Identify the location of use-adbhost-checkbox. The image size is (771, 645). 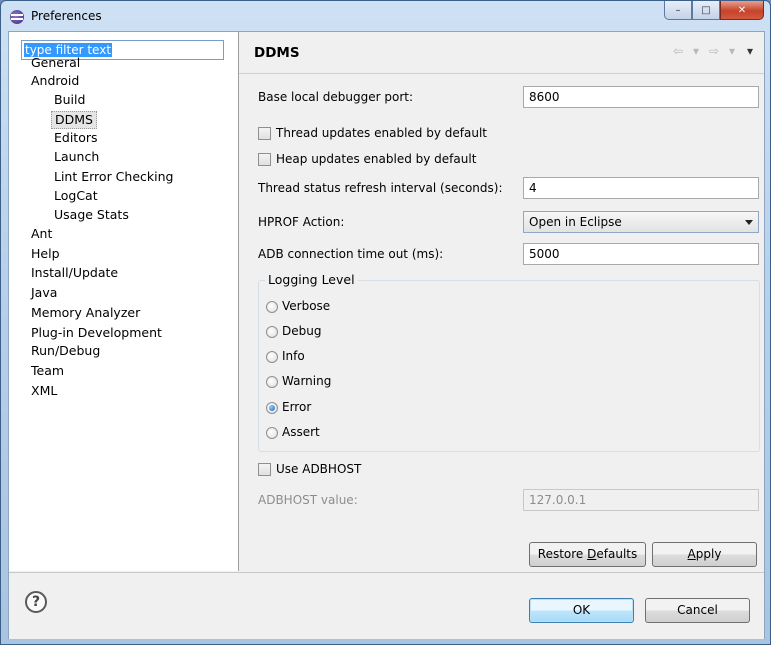
(264, 469).